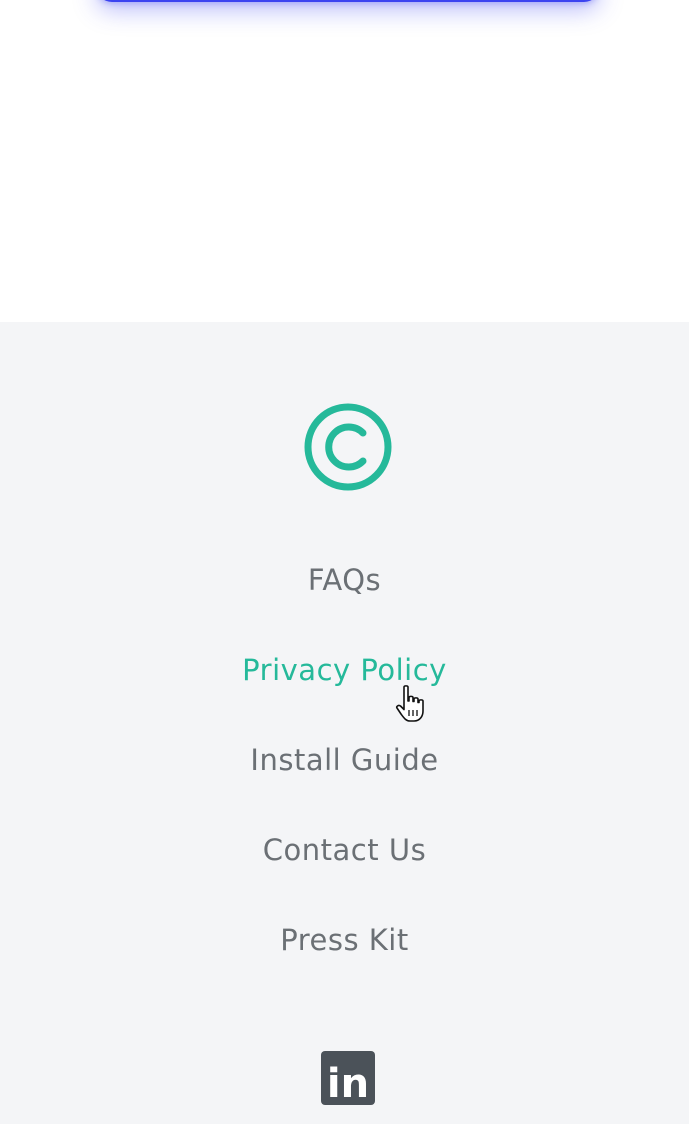 The width and height of the screenshot is (689, 1124). Describe the element at coordinates (344, 679) in the screenshot. I see `footer-link-privacy-policy: Privacy Policy` at that location.